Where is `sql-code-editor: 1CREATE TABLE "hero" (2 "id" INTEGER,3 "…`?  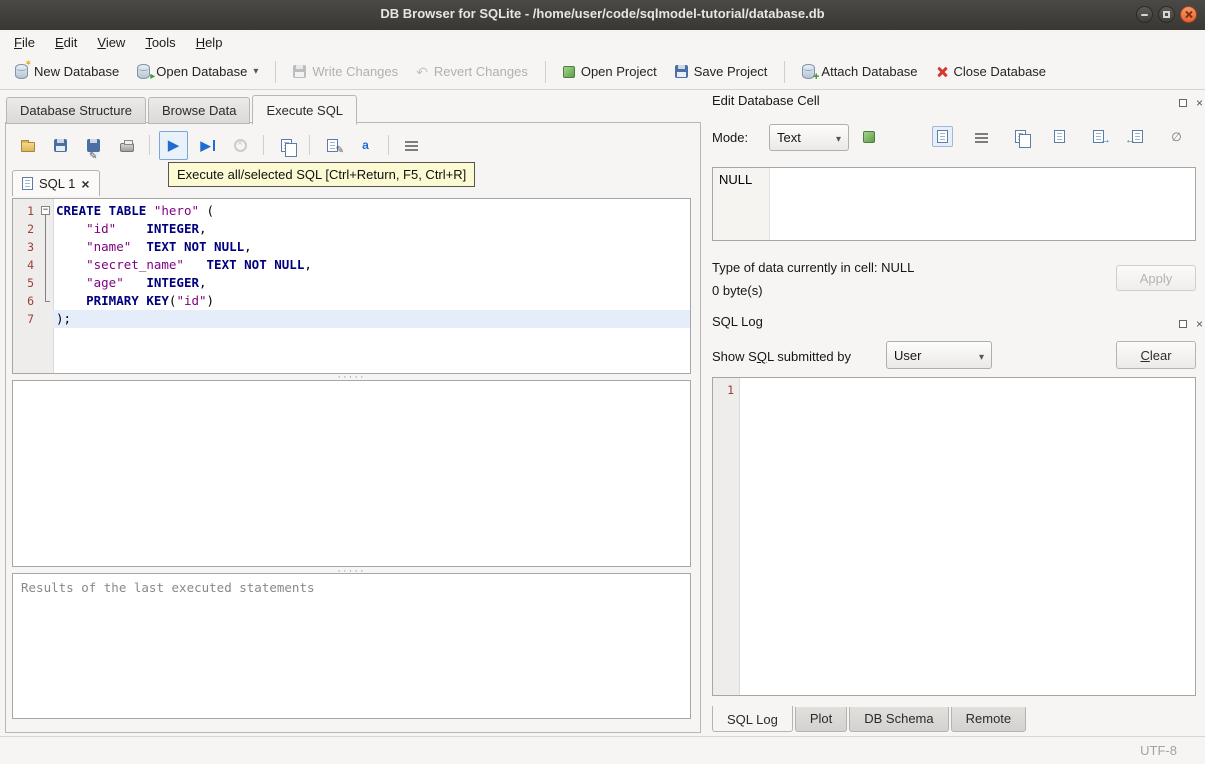
sql-code-editor: 1CREATE TABLE "hero" (2 "id" INTEGER,3 "… is located at coordinates (351, 286).